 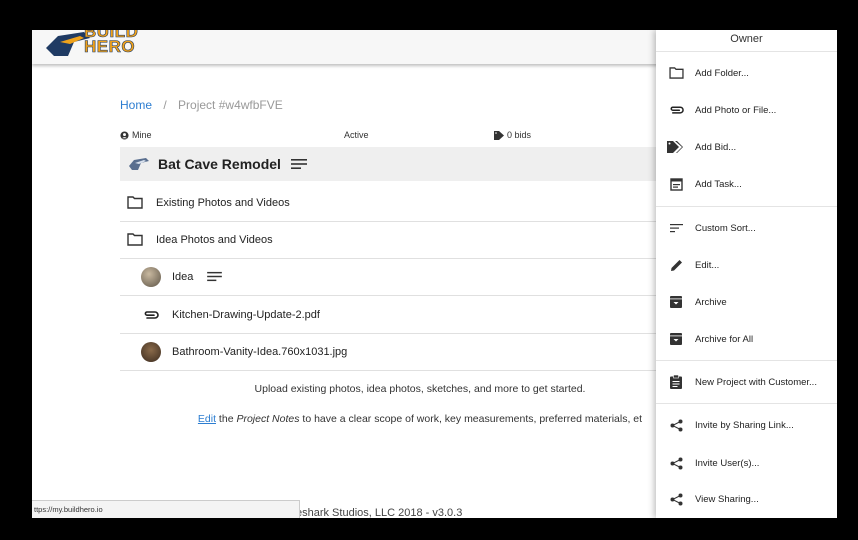 I want to click on menu-item-archive-for-all: Archive for All, so click(x=746, y=339).